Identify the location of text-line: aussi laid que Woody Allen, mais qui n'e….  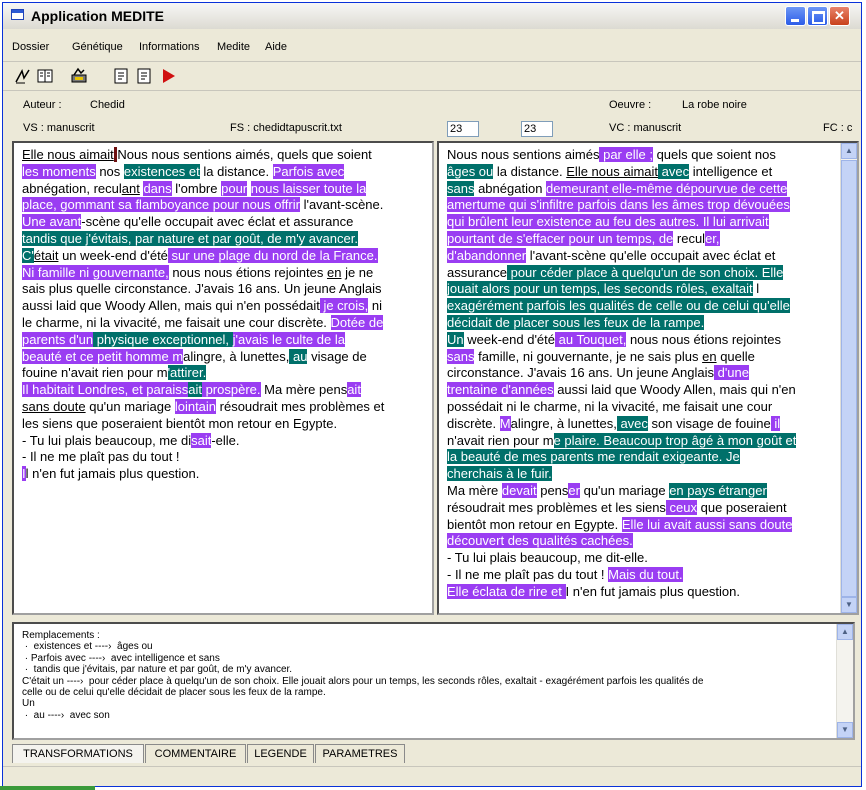
(203, 306).